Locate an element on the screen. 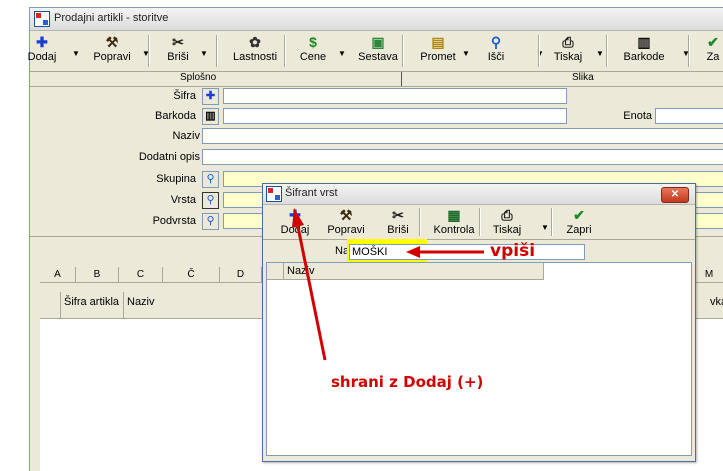  arrow-head-input is located at coordinates (413, 252).